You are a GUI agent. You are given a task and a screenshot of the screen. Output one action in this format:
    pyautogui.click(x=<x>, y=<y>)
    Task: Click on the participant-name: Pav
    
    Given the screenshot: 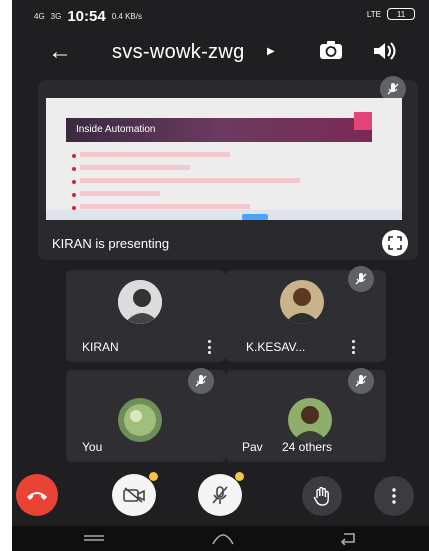 What is the action you would take?
    pyautogui.click(x=252, y=447)
    